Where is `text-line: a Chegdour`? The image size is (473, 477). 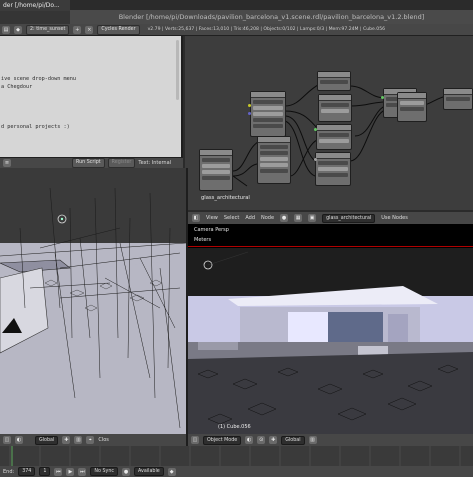 text-line: a Chegdour is located at coordinates (17, 87).